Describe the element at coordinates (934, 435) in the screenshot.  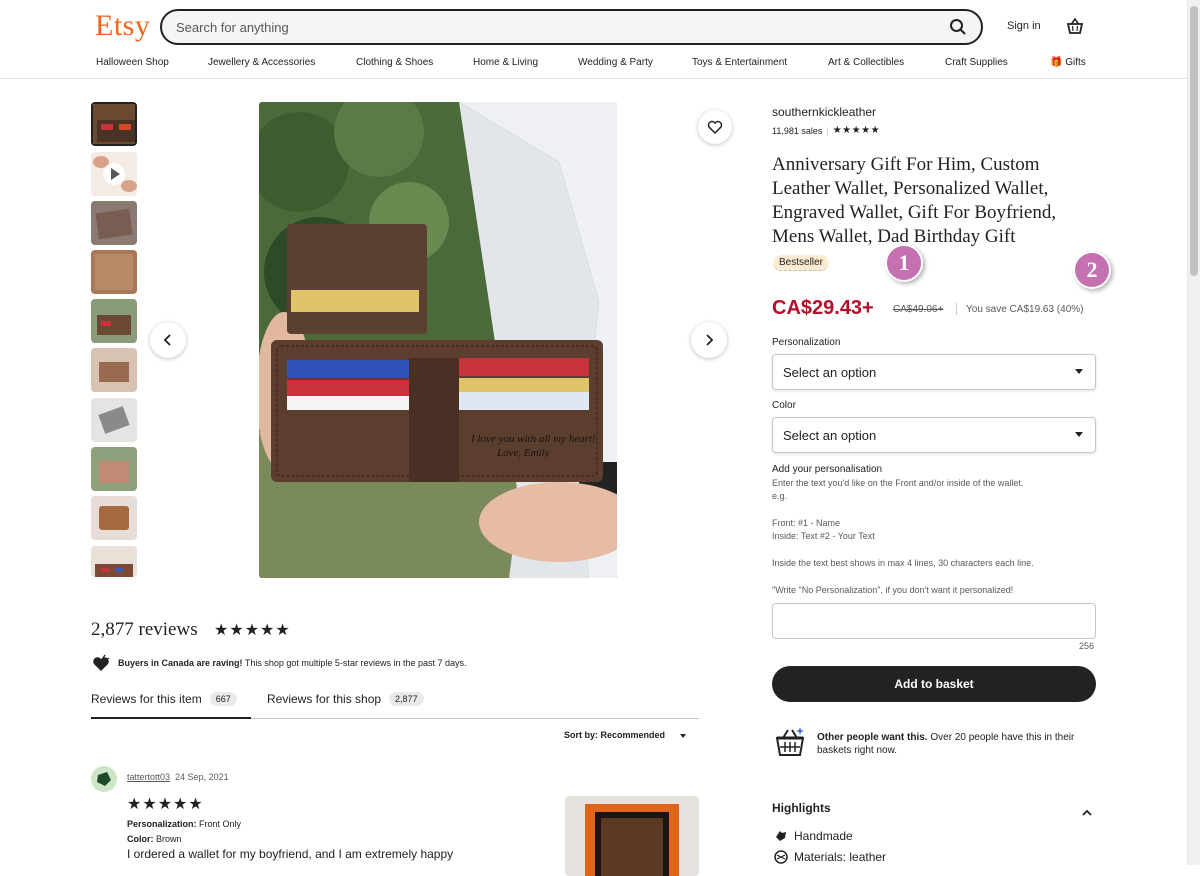
I see `color-select: Select an option` at that location.